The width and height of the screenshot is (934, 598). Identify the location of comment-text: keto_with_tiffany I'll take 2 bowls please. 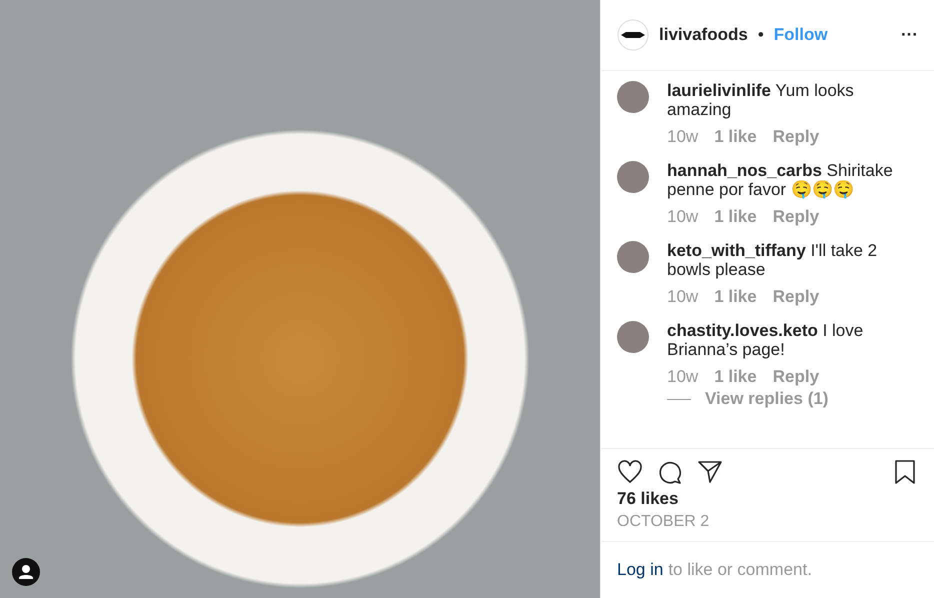
(772, 260).